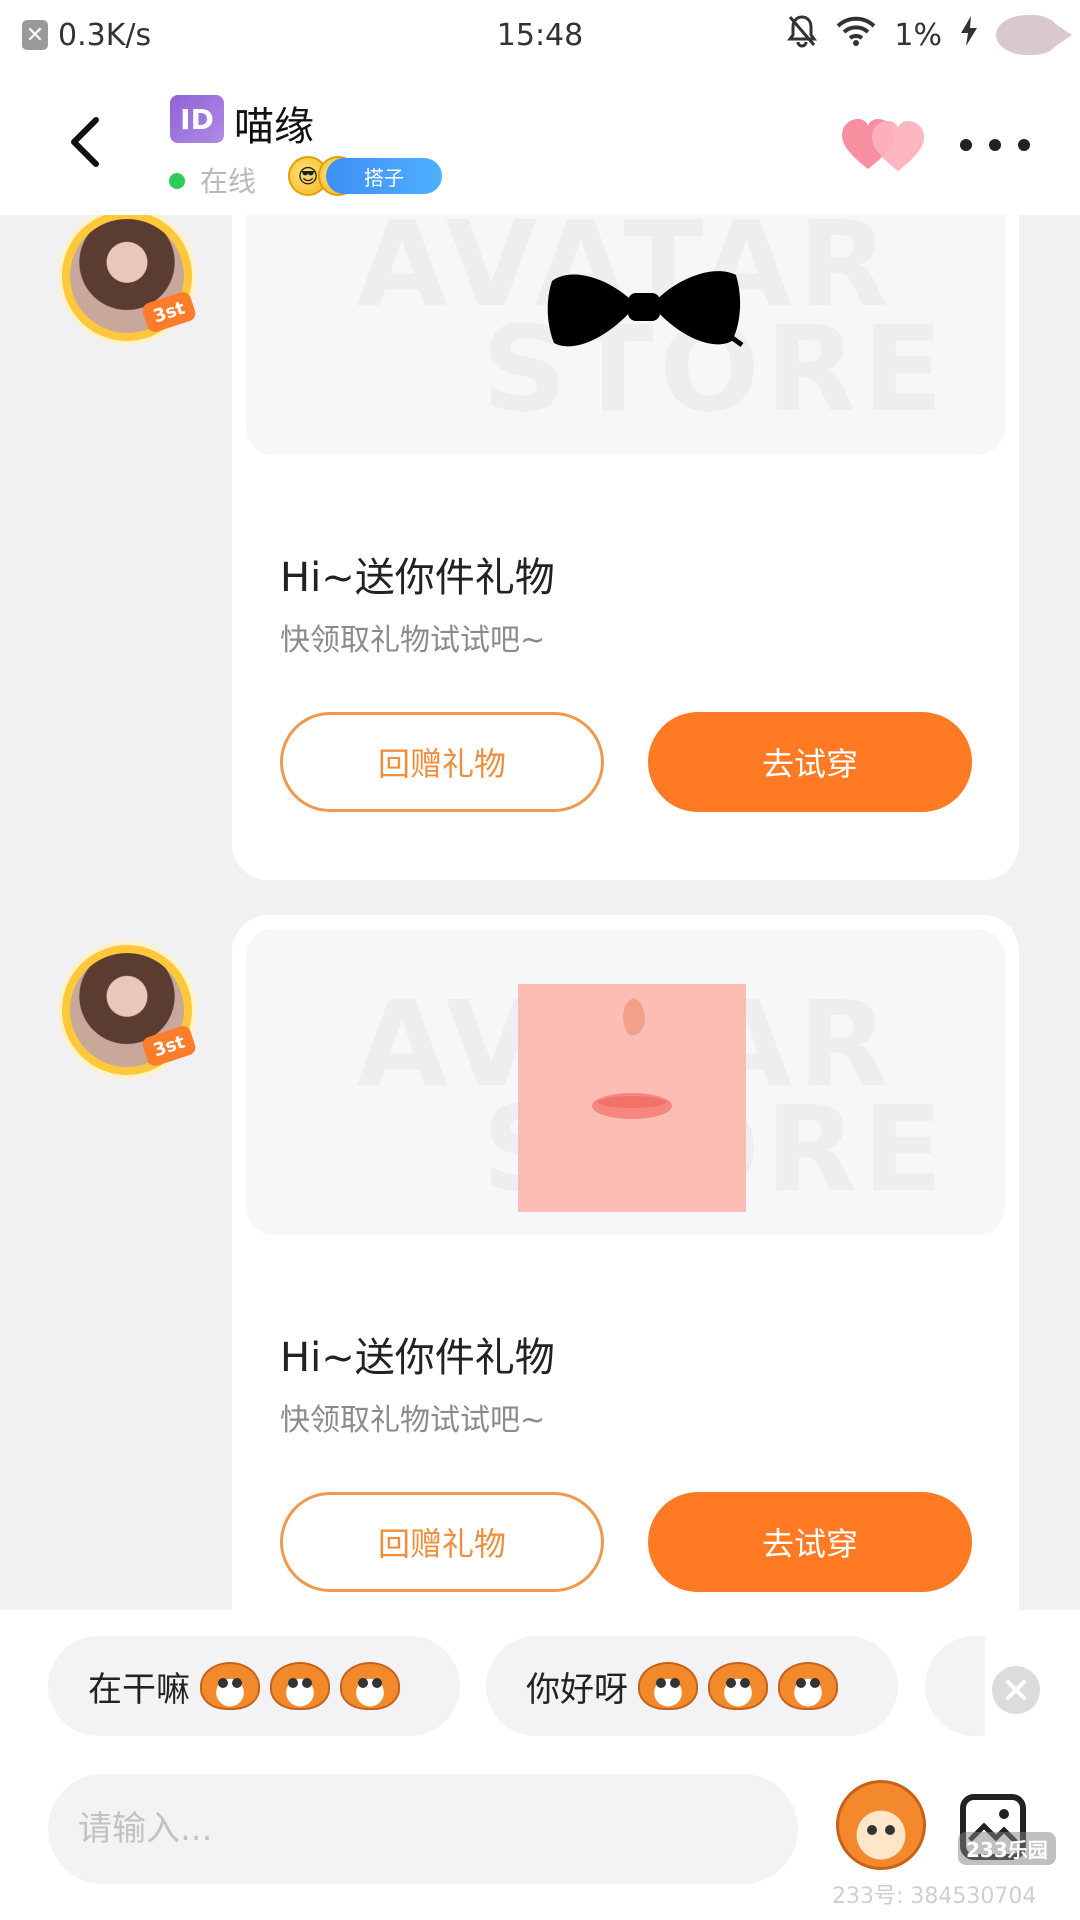 Image resolution: width=1080 pixels, height=1920 pixels. I want to click on wifi-icon, so click(856, 35).